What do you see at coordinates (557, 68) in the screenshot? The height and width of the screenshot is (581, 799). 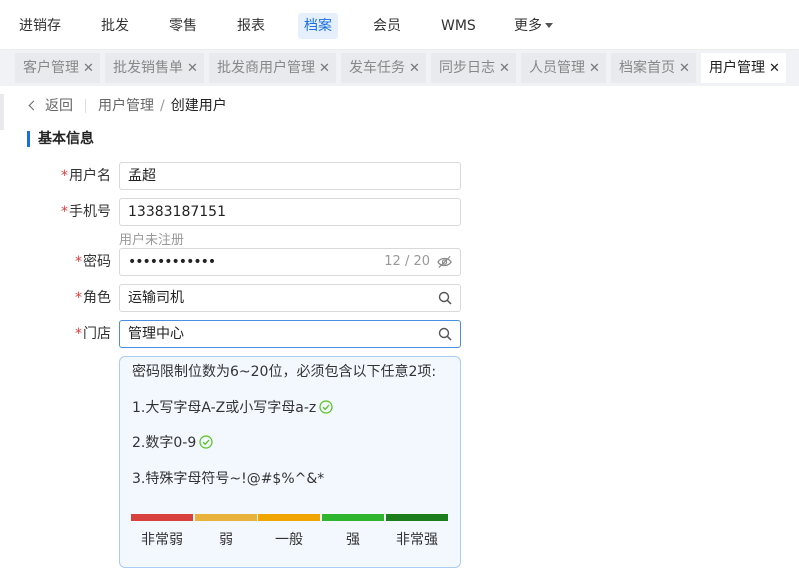 I see `tab-label: 人员管理` at bounding box center [557, 68].